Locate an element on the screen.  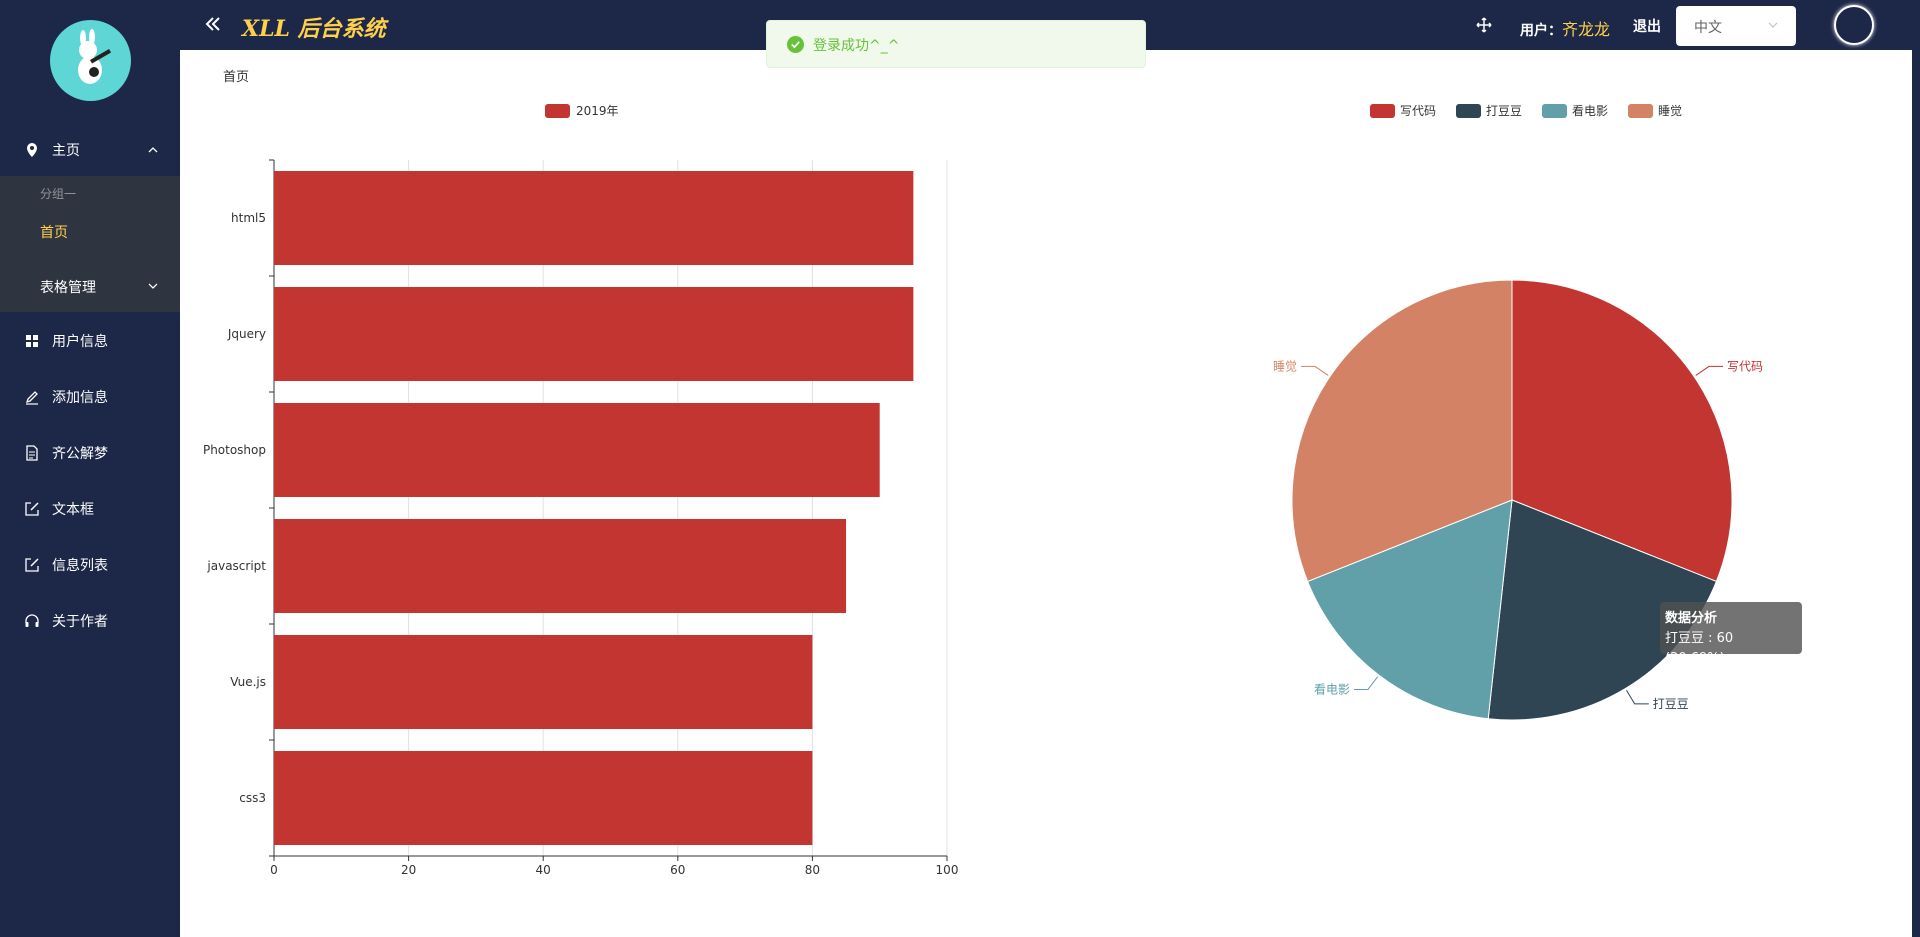
x-tick-label: 20 is located at coordinates (408, 870).